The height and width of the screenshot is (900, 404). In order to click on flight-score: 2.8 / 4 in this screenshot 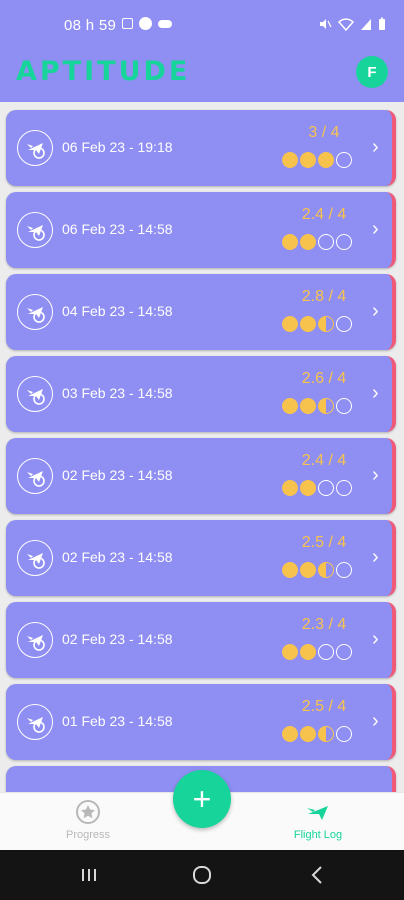, I will do `click(324, 296)`.